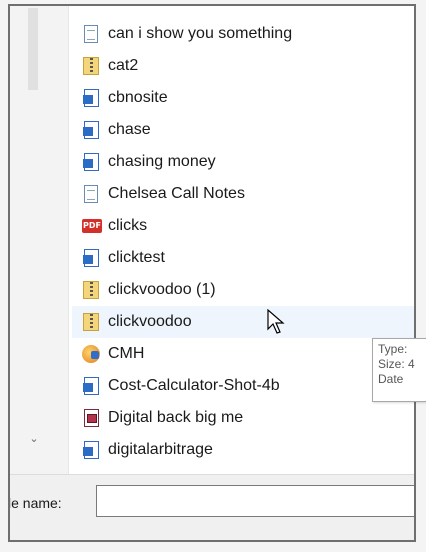  I want to click on file-info-tooltip: Type: Size: 4 Date, so click(399, 370).